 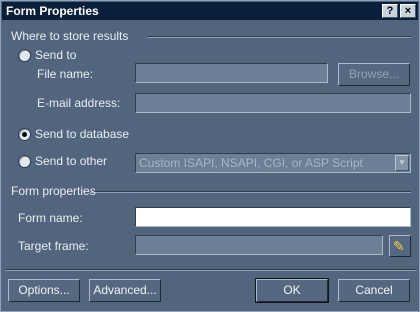 I want to click on footer-separator, so click(x=211, y=270).